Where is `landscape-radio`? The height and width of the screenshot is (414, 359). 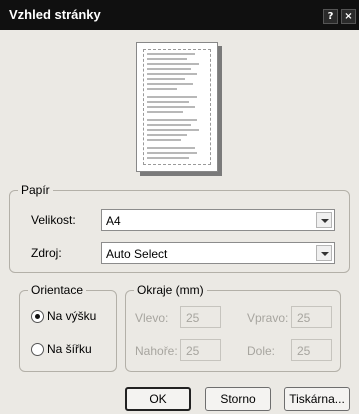 landscape-radio is located at coordinates (37, 349).